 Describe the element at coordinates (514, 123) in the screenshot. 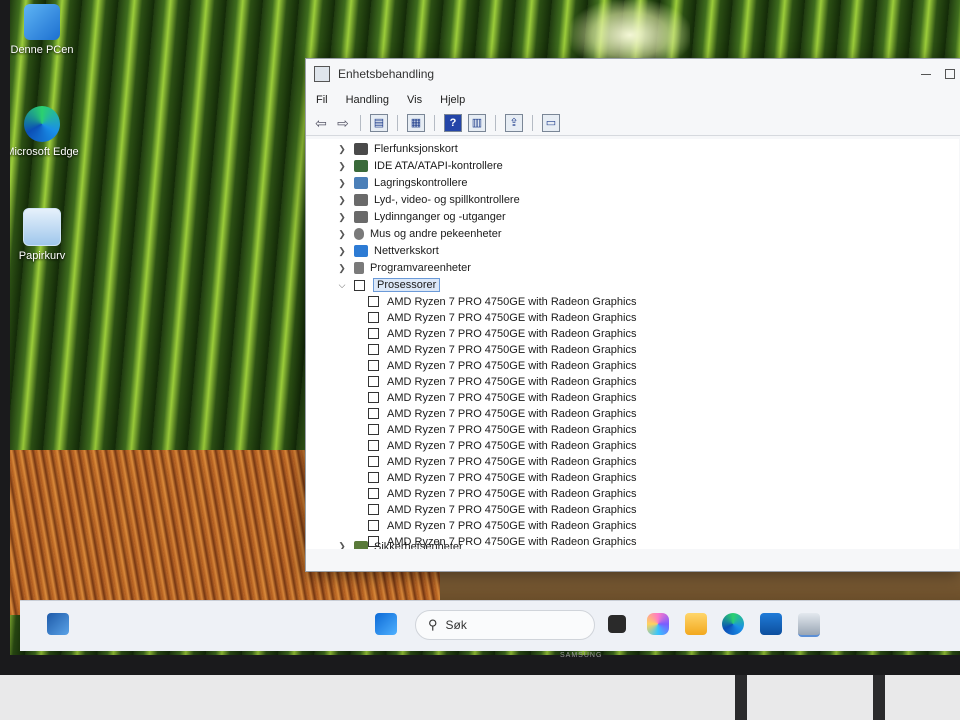

I see `update-driver-icon: ⇪` at that location.